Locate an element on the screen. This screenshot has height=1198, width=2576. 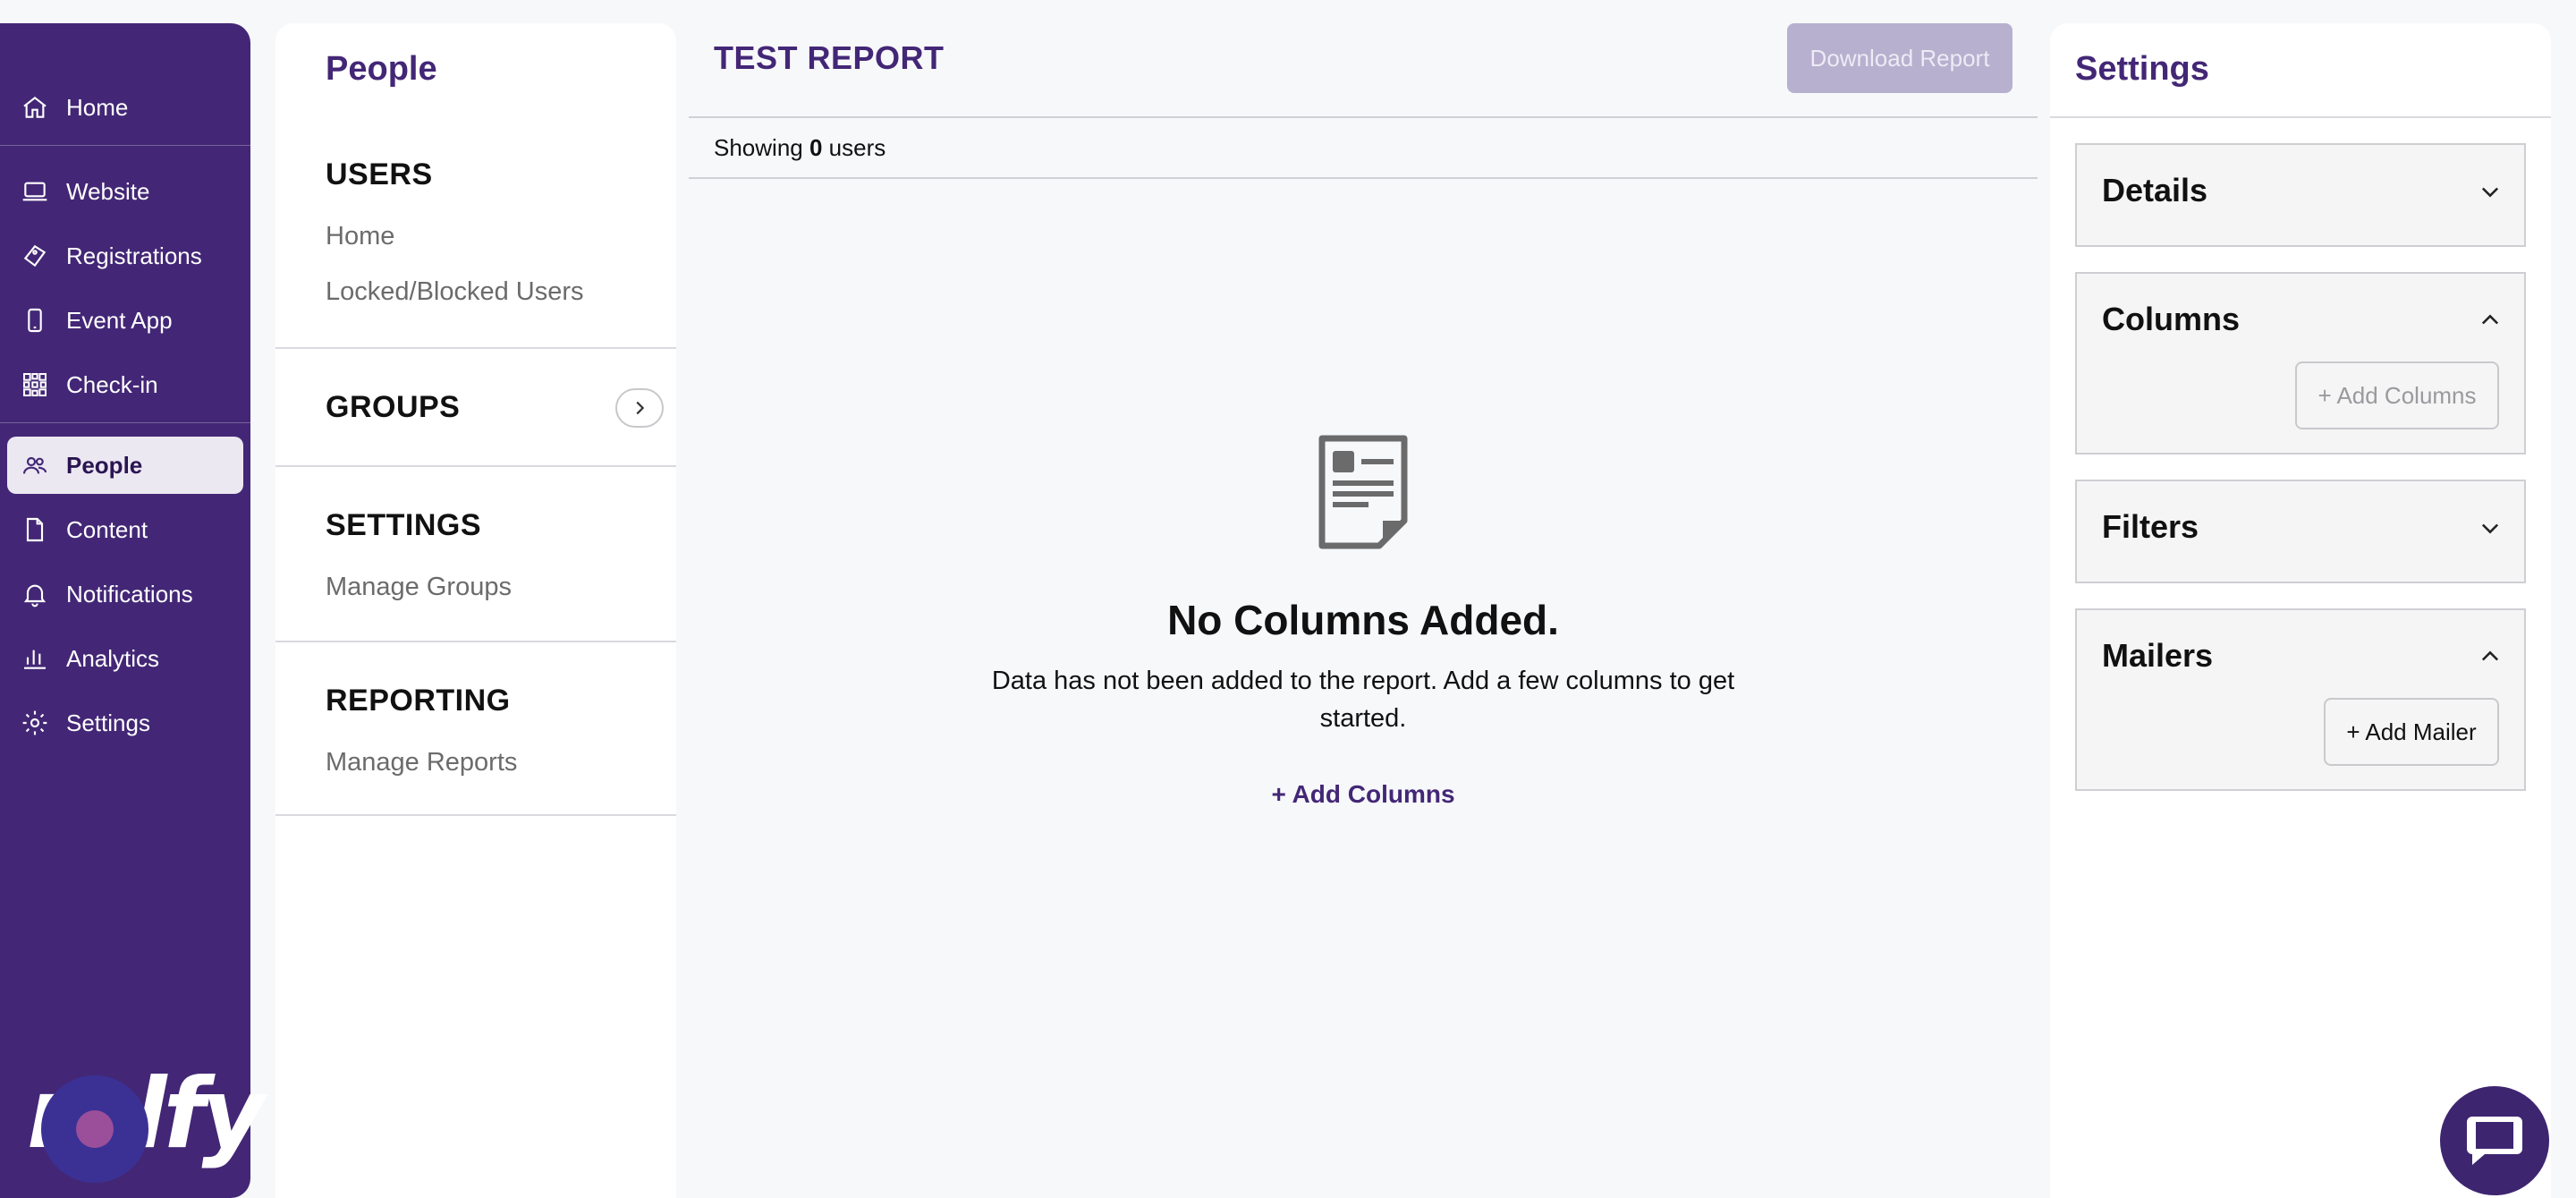
nav-item-notifications: Notifications is located at coordinates (125, 594).